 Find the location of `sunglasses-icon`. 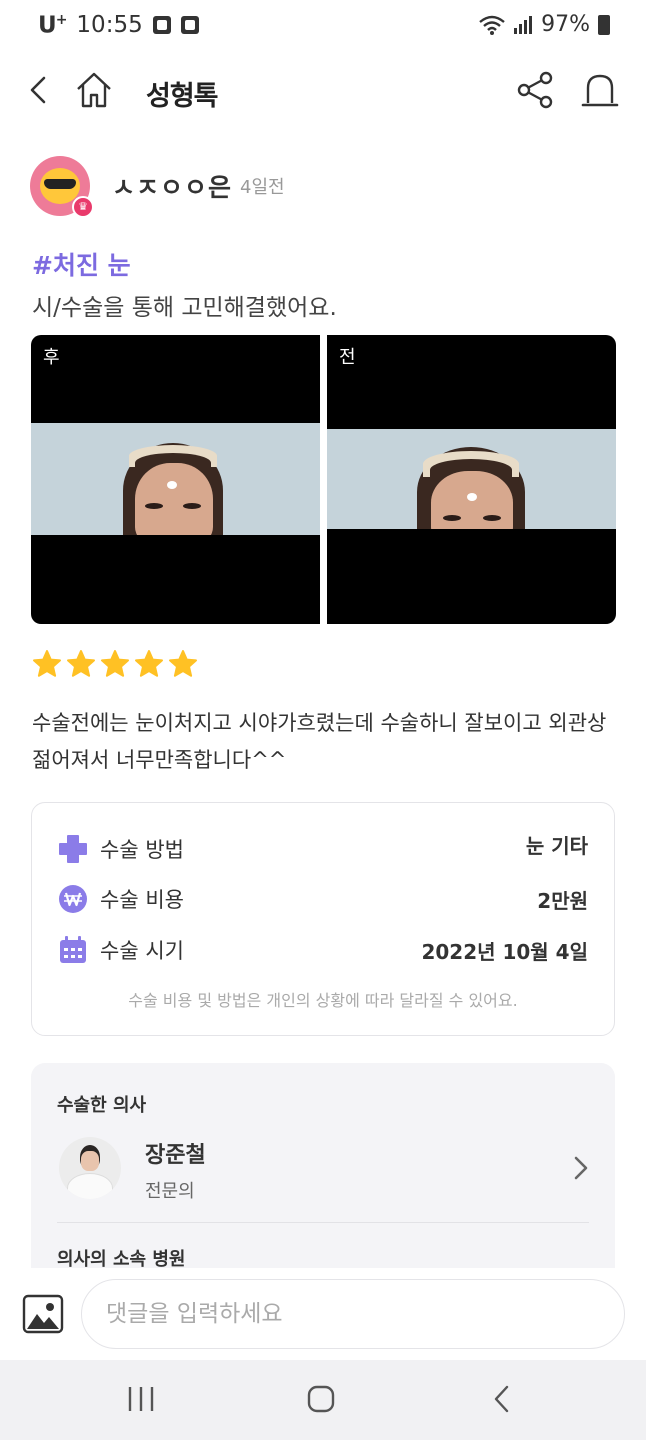

sunglasses-icon is located at coordinates (60, 184).